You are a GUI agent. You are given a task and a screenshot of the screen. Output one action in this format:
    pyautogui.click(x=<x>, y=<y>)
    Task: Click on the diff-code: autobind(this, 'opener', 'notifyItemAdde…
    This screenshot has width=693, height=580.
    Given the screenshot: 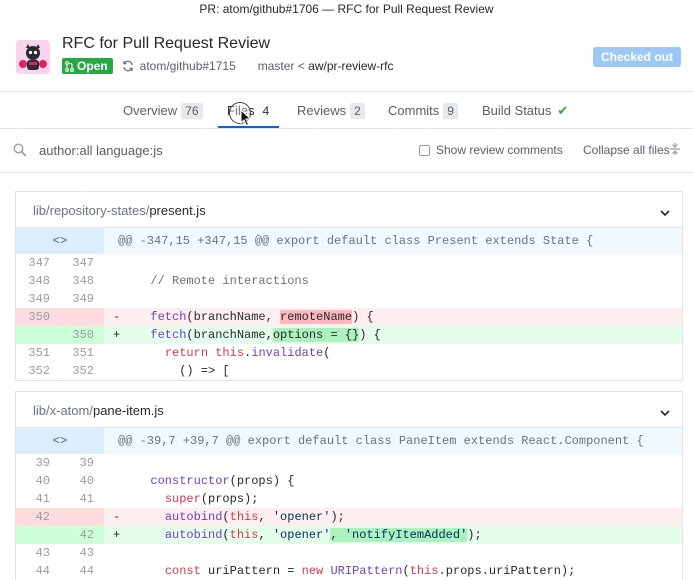 What is the action you would take?
    pyautogui.click(x=323, y=535)
    